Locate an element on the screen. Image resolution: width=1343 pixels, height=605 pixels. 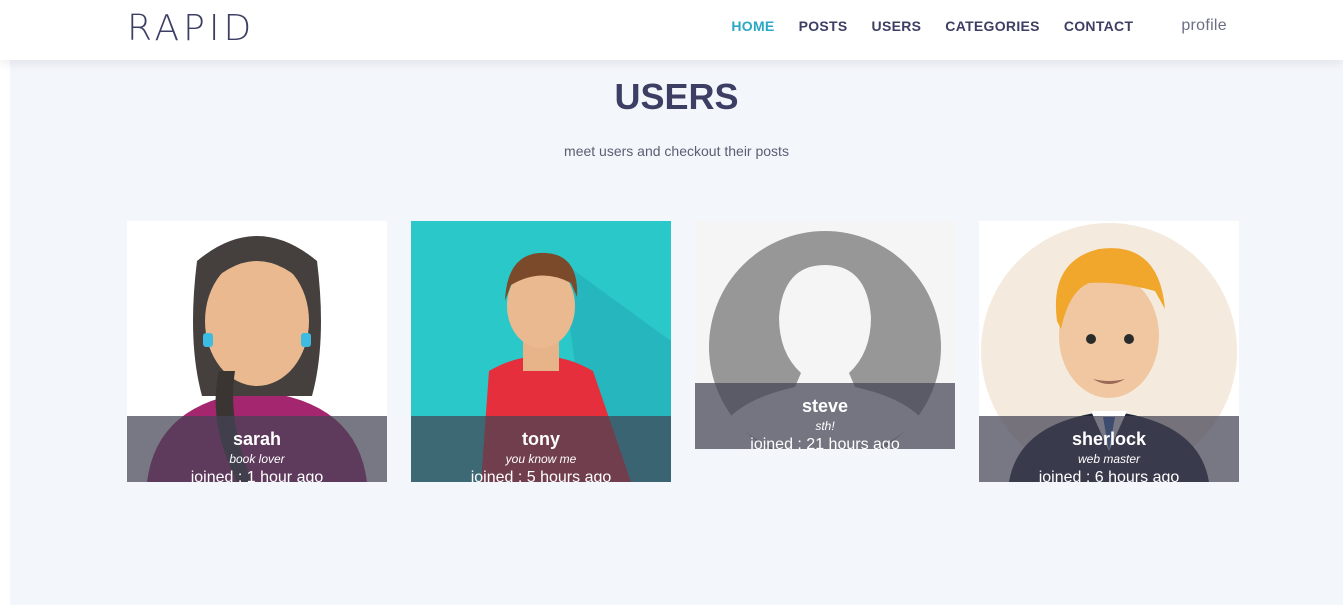
user-info-overlay: sarah book lover joined : 1 hour ago is located at coordinates (257, 449).